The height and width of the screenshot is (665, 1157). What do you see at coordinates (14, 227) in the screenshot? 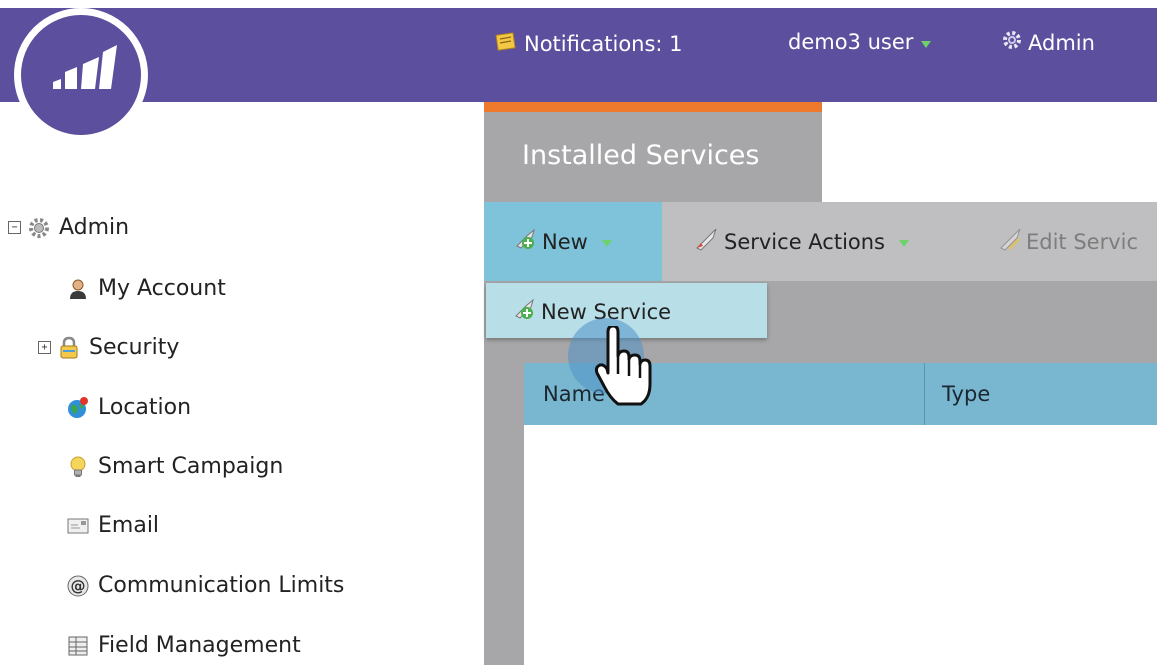
I see `collapse-icon: −` at bounding box center [14, 227].